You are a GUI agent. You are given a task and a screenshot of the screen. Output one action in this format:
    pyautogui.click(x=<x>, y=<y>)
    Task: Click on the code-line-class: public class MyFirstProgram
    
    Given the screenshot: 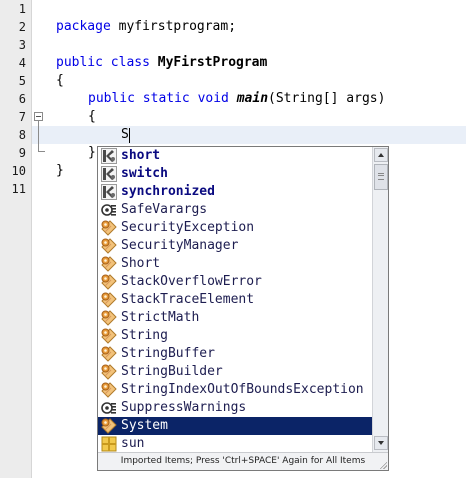 What is the action you would take?
    pyautogui.click(x=161, y=63)
    